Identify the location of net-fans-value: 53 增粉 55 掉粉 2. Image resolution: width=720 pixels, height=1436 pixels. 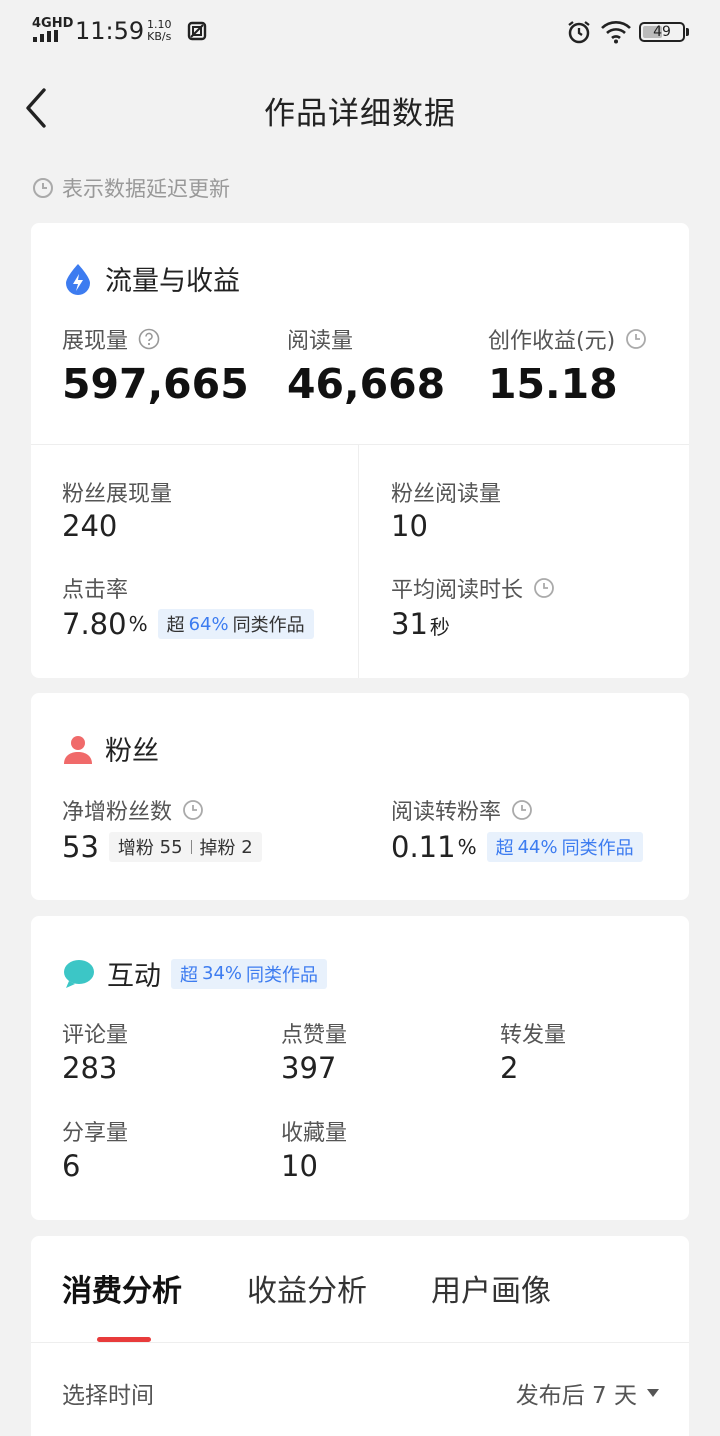
(162, 847).